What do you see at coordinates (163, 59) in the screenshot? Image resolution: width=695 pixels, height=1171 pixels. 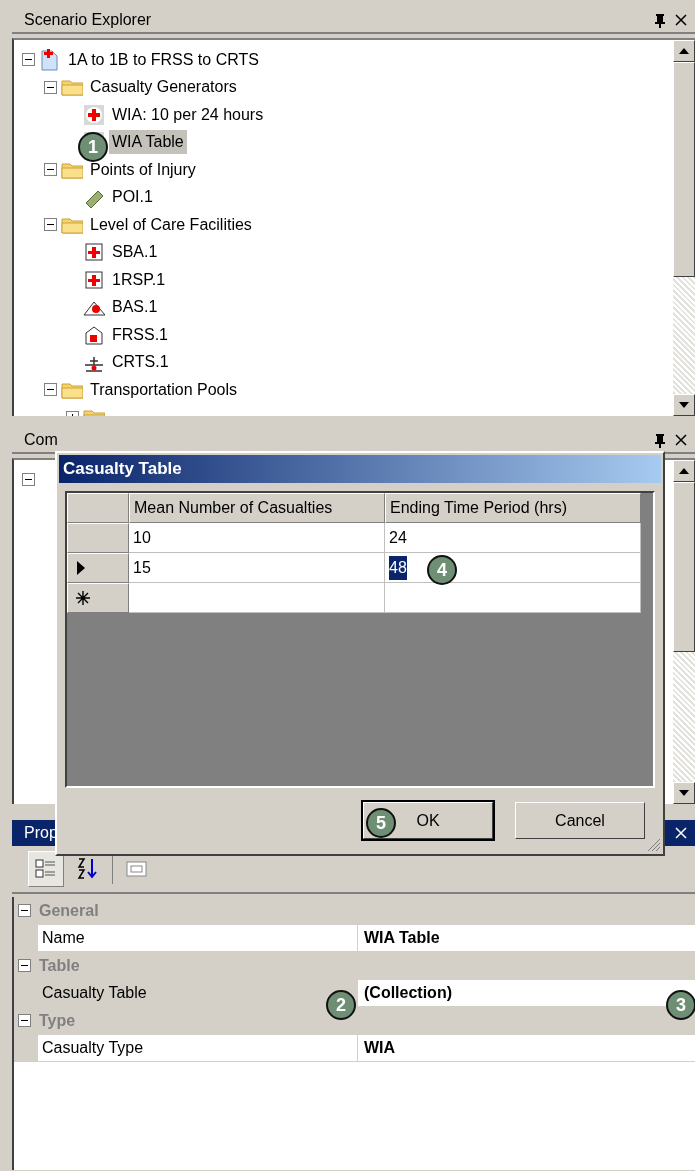 I see `tree-item: 1A to 1B to FRSS to CRTS` at bounding box center [163, 59].